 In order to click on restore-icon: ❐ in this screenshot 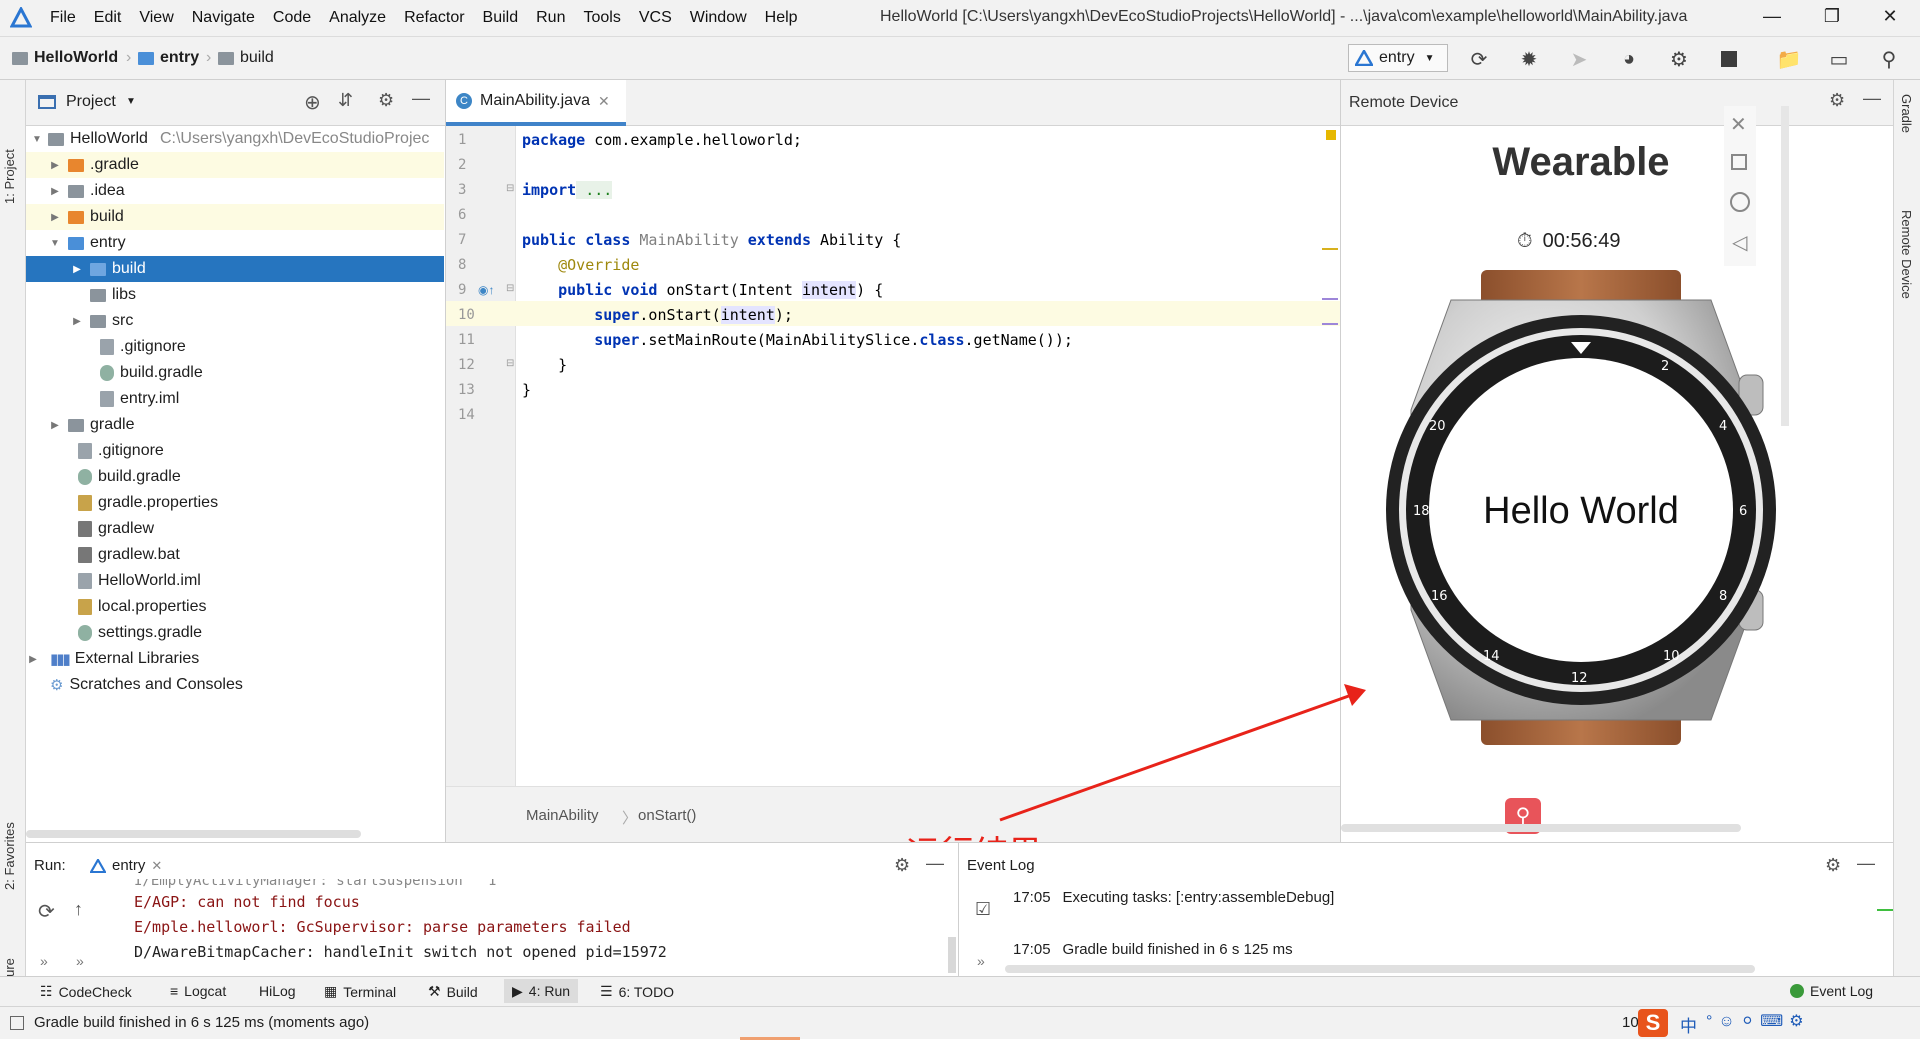, I will do `click(1832, 18)`.